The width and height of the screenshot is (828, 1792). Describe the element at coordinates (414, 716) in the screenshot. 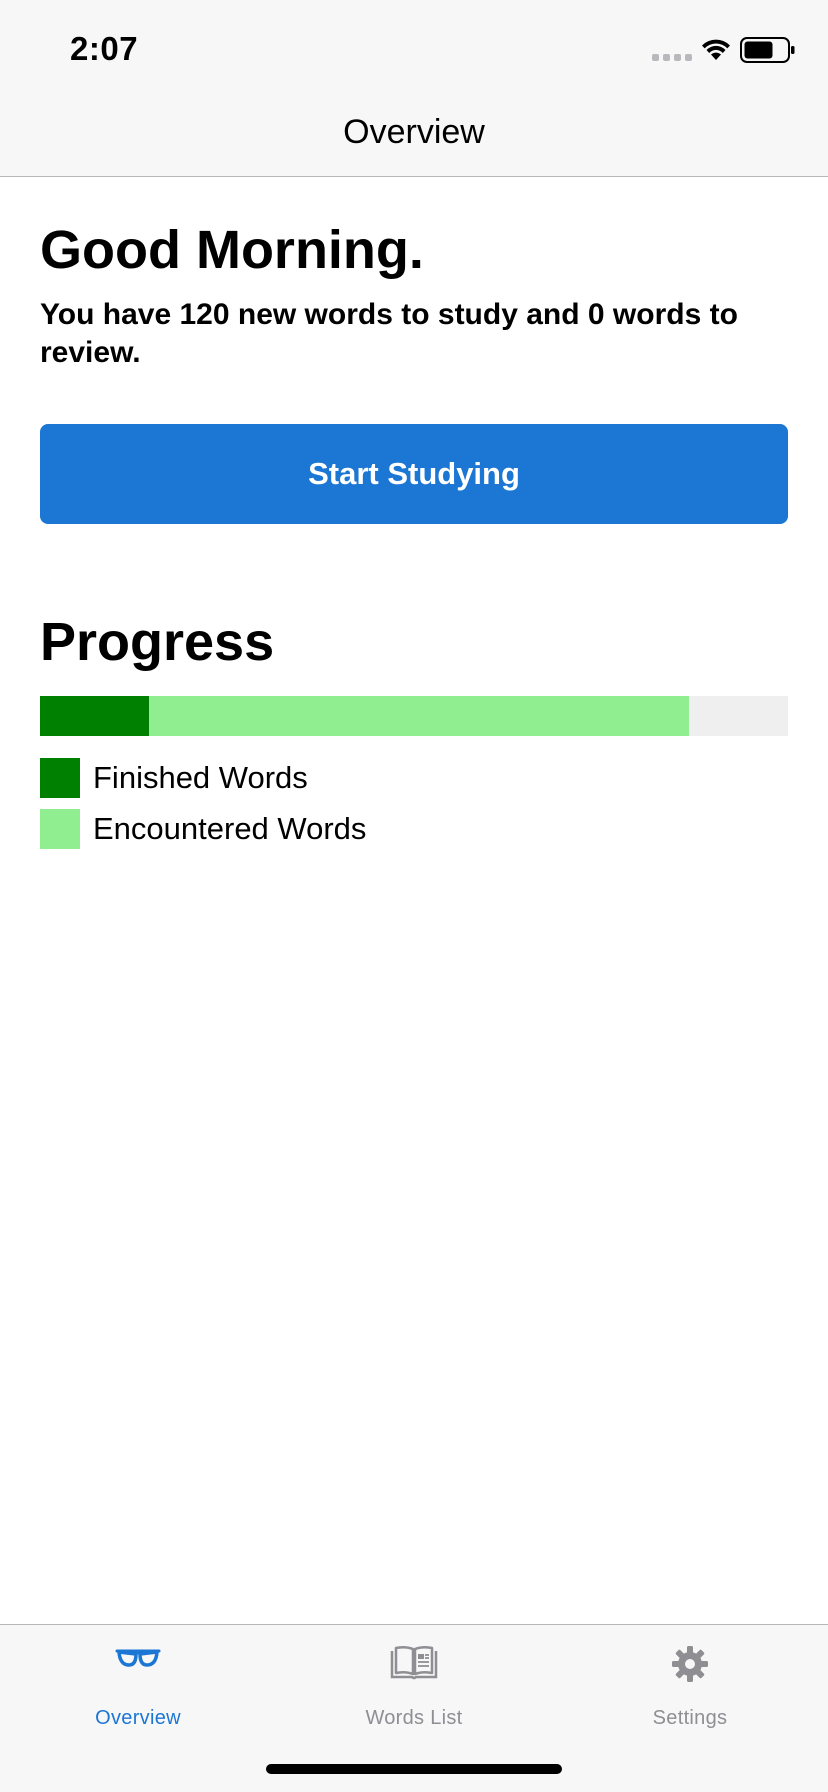

I see `progress-bar` at that location.